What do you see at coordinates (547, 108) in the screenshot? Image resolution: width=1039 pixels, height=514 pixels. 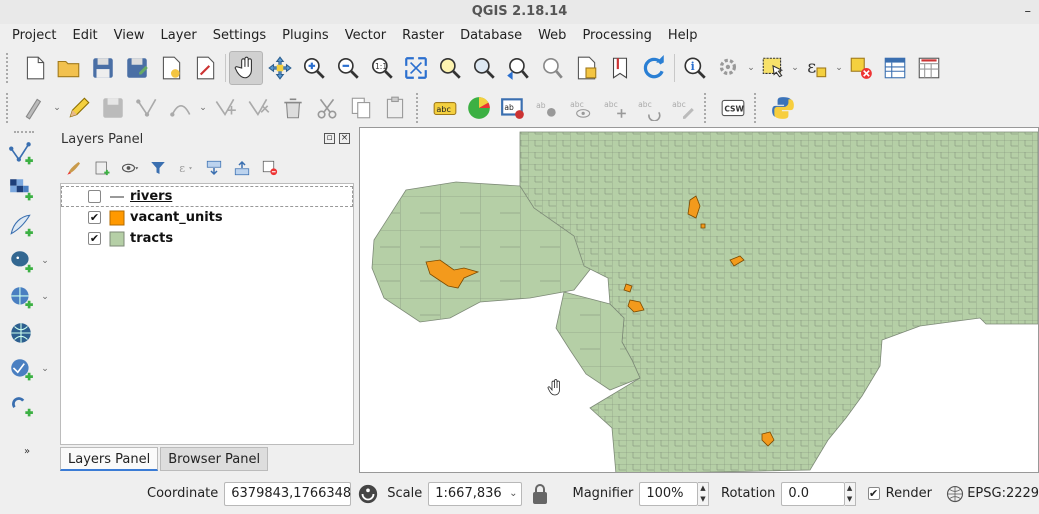 I see `pin-labels-icon: ab` at bounding box center [547, 108].